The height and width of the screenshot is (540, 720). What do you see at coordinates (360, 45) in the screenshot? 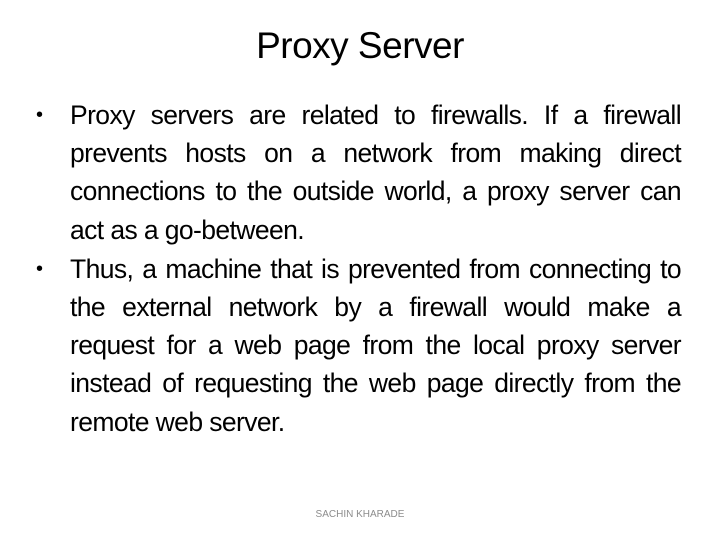
I see `slide-title: Proxy Server` at bounding box center [360, 45].